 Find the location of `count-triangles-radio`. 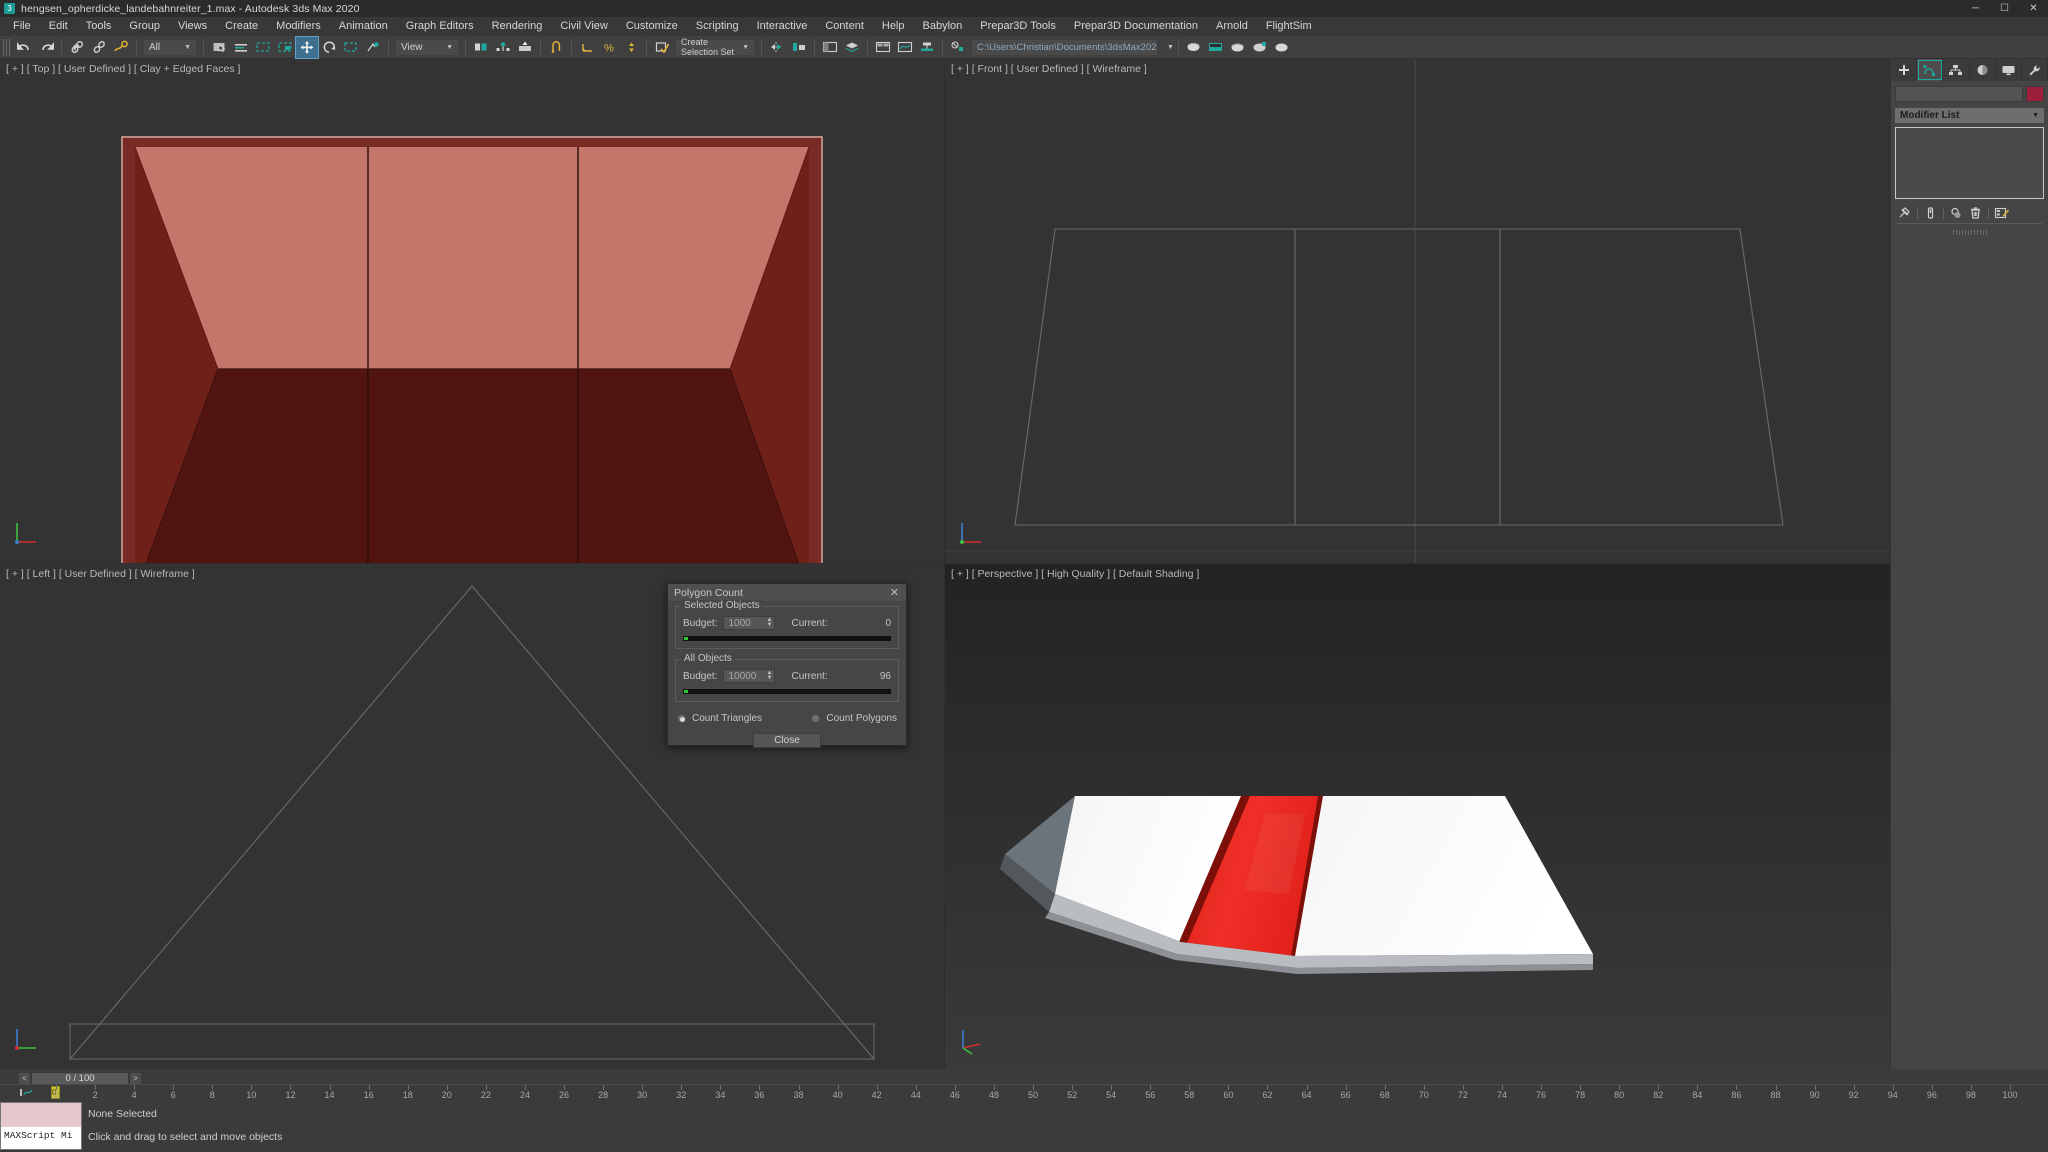

count-triangles-radio is located at coordinates (681, 718).